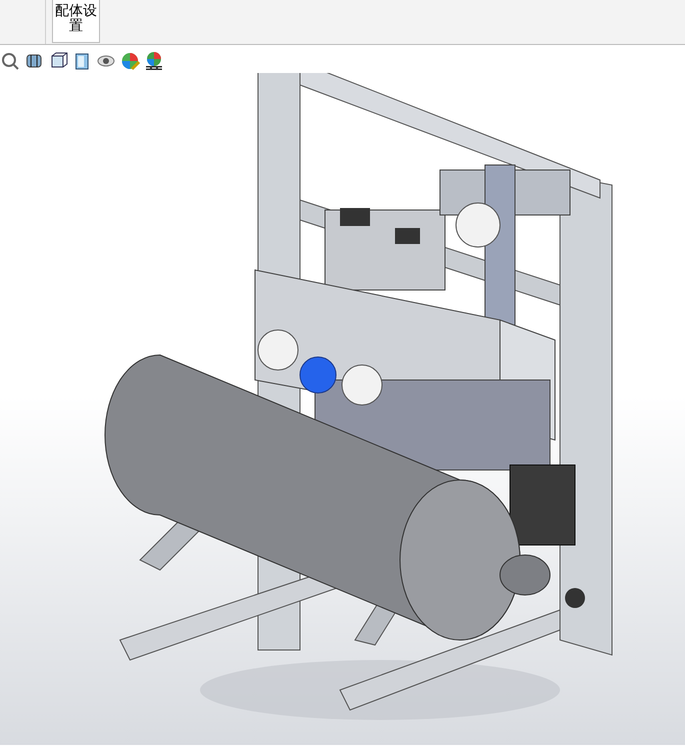 This screenshot has width=685, height=746. What do you see at coordinates (154, 61) in the screenshot?
I see `scene-ball-icon` at bounding box center [154, 61].